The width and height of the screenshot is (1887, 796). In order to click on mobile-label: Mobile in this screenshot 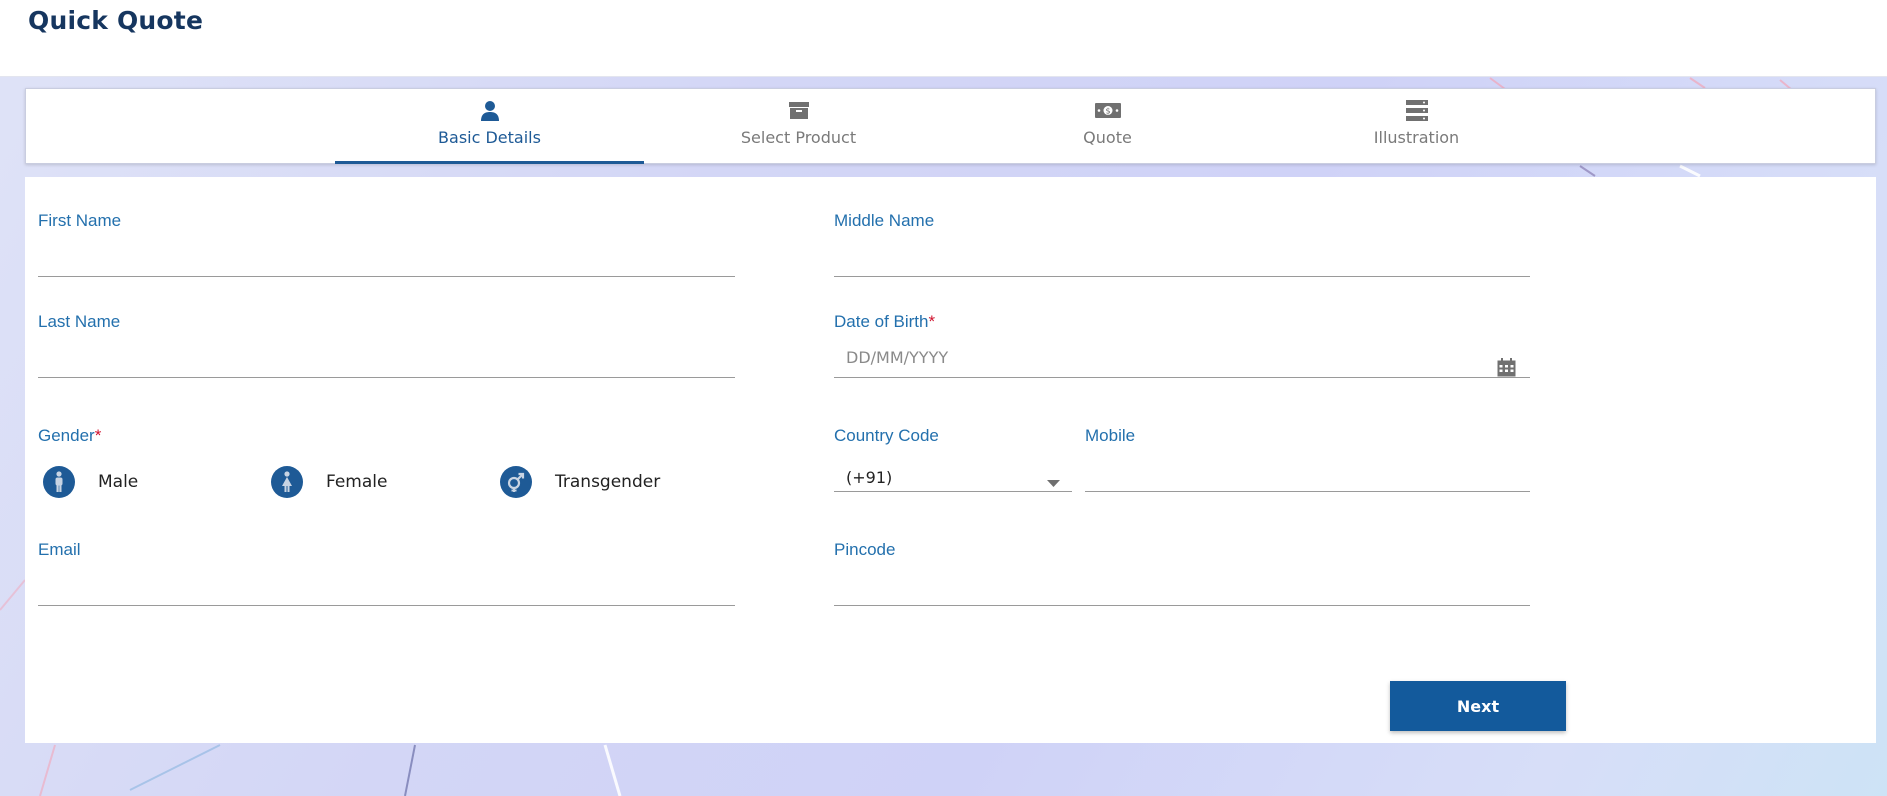, I will do `click(1110, 435)`.